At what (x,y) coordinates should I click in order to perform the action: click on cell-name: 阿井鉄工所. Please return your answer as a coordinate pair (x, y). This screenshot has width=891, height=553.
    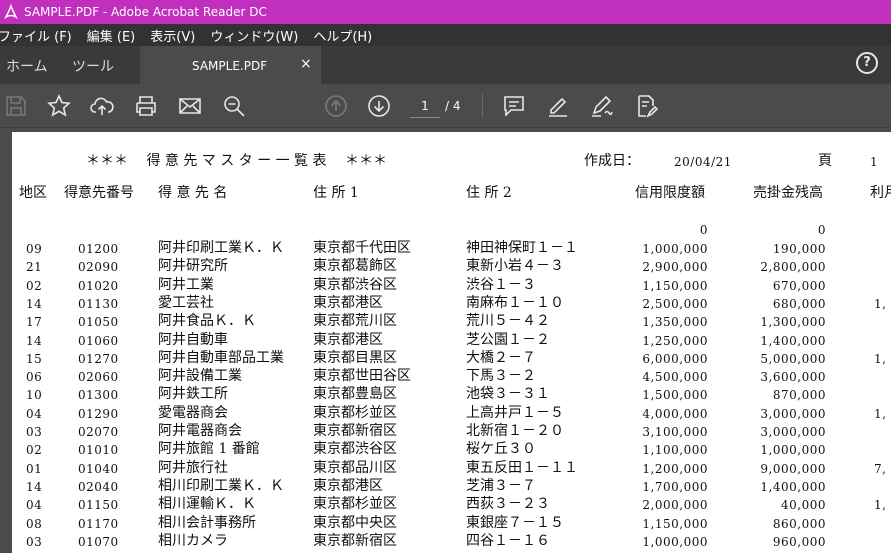
    Looking at the image, I should click on (193, 394).